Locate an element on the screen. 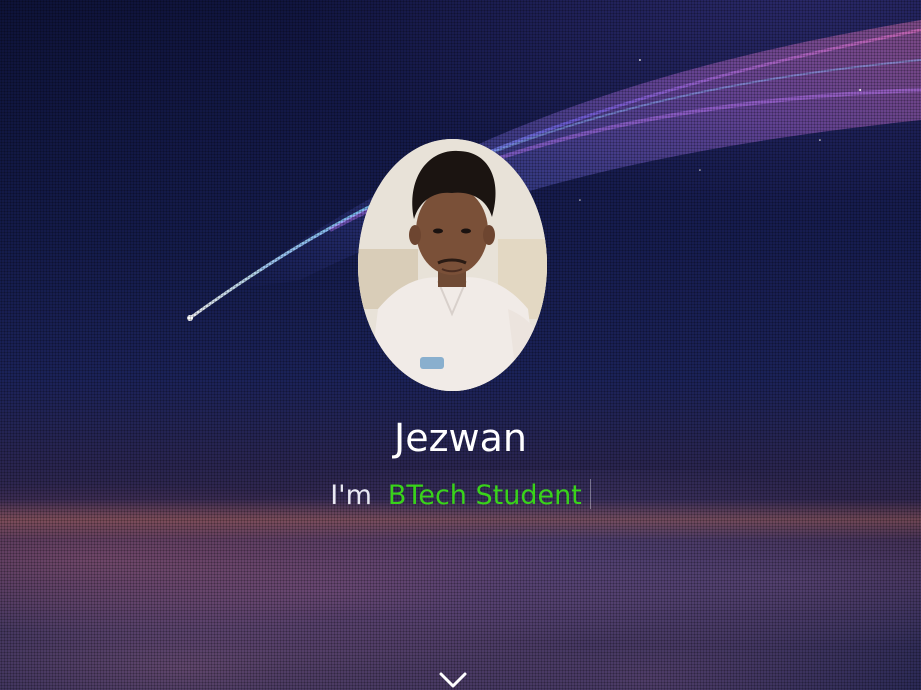 This screenshot has width=921, height=690. tagline-prefix: I'm is located at coordinates (351, 495).